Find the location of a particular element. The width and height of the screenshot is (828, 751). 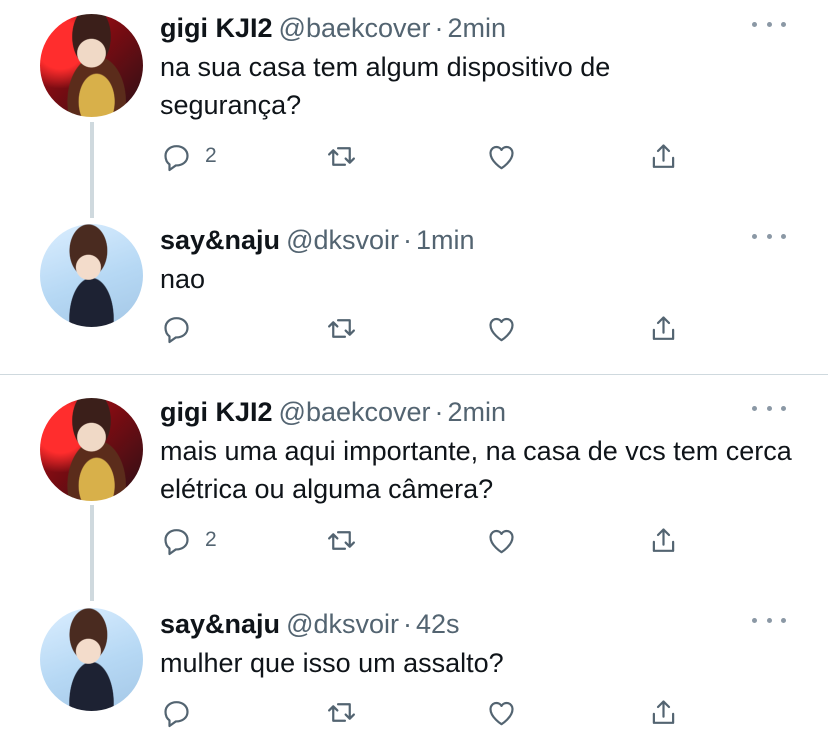

tweet-text: nao is located at coordinates (183, 279).